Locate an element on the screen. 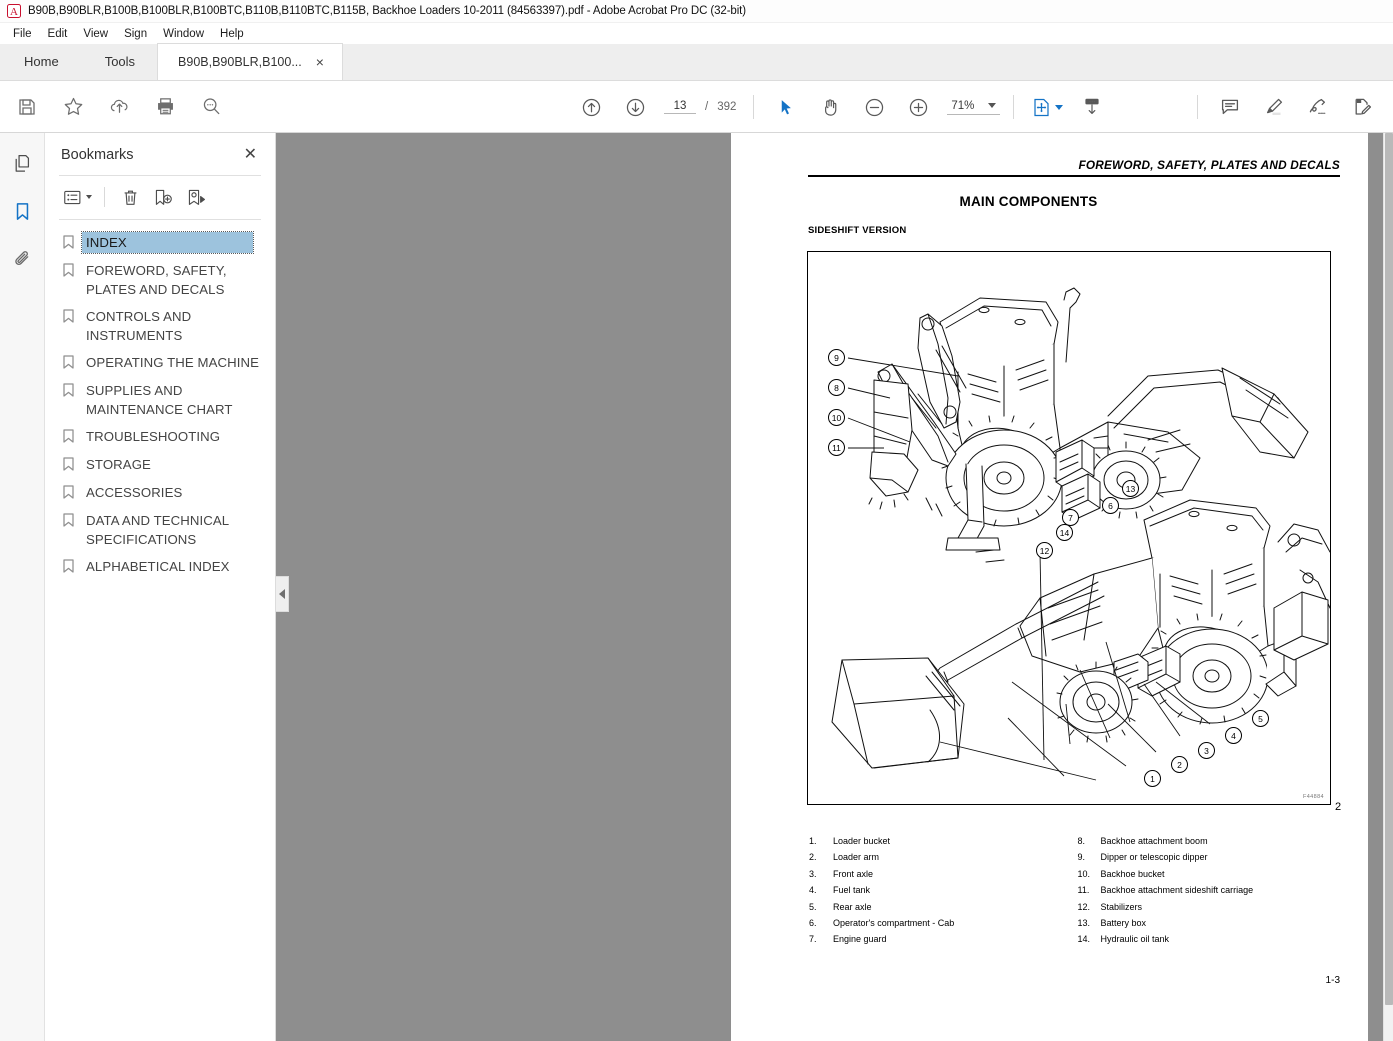 The height and width of the screenshot is (1041, 1393). comment-icon is located at coordinates (1230, 107).